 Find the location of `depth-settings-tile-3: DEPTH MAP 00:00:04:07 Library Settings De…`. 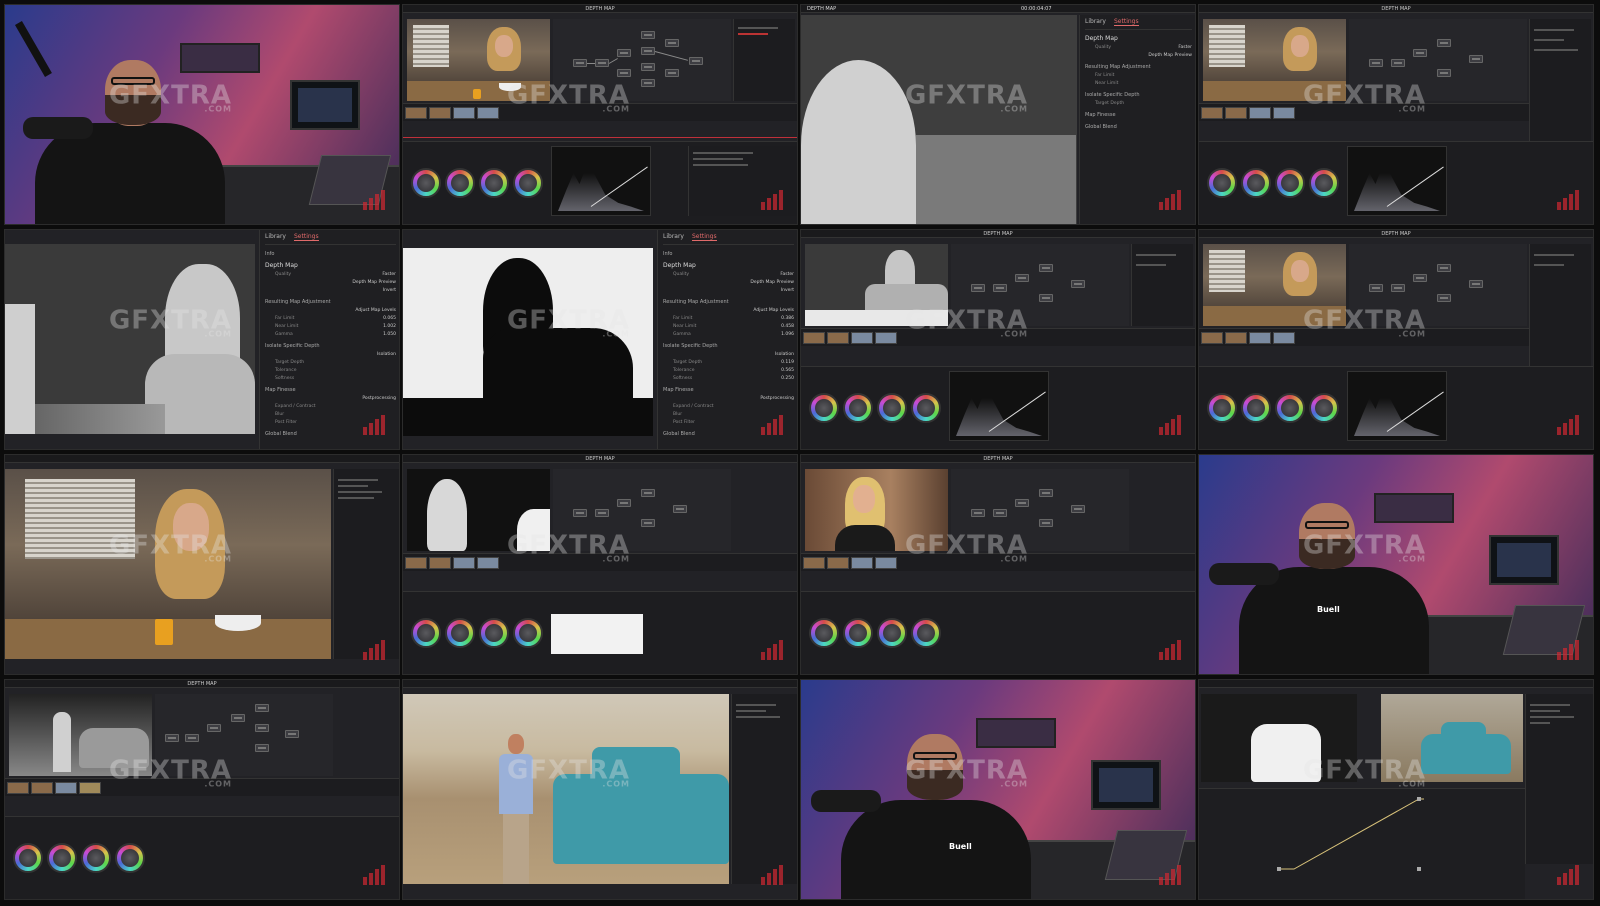

depth-settings-tile-3: DEPTH MAP 00:00:04:07 Library Settings De… is located at coordinates (998, 114).